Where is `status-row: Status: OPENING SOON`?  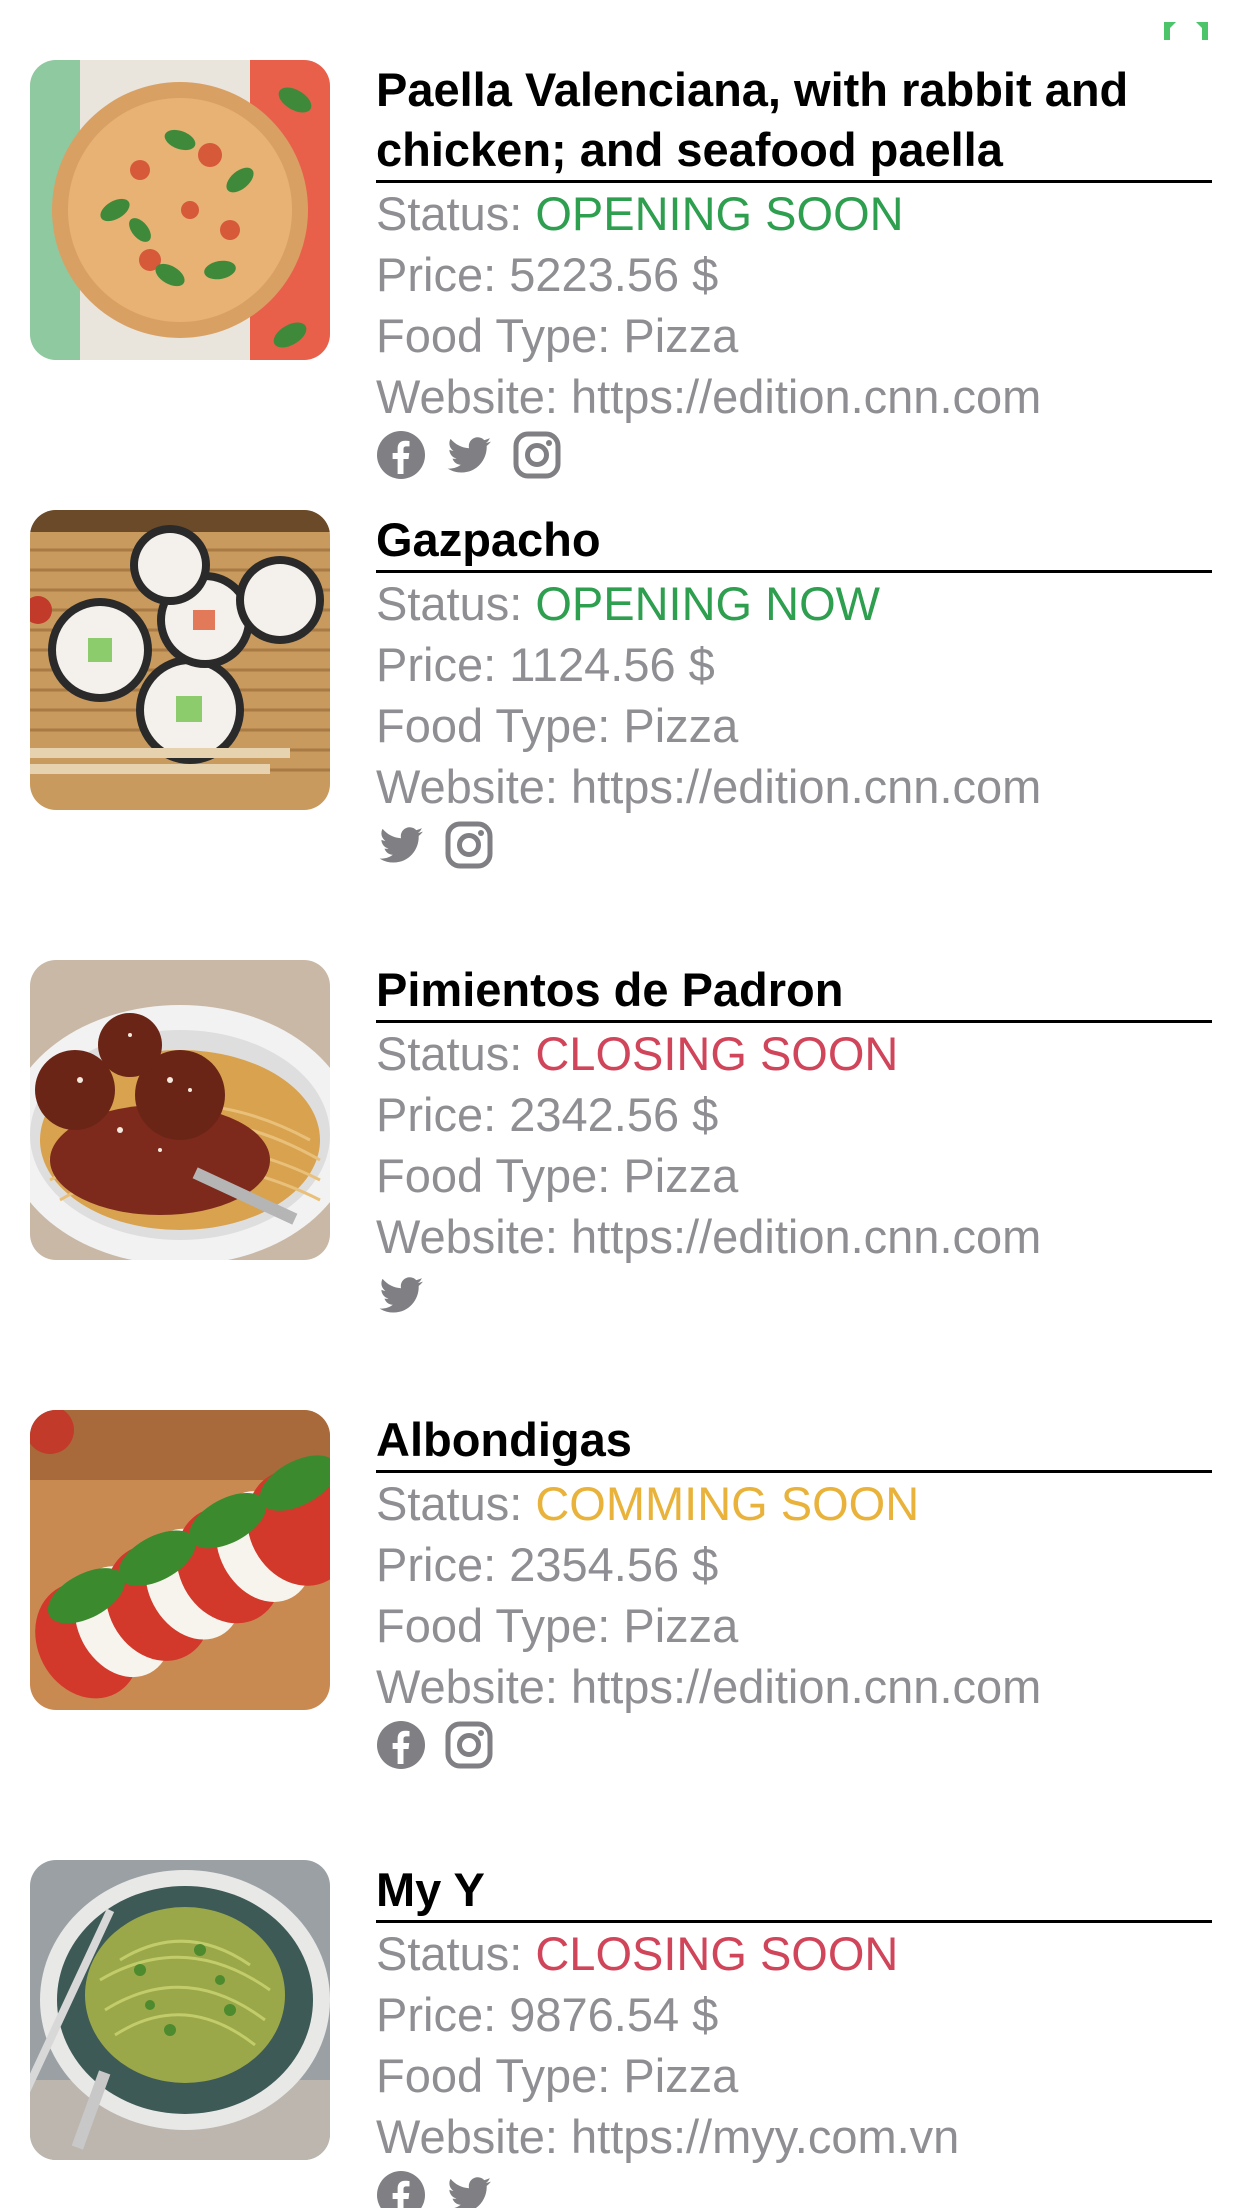
status-row: Status: OPENING SOON is located at coordinates (794, 213).